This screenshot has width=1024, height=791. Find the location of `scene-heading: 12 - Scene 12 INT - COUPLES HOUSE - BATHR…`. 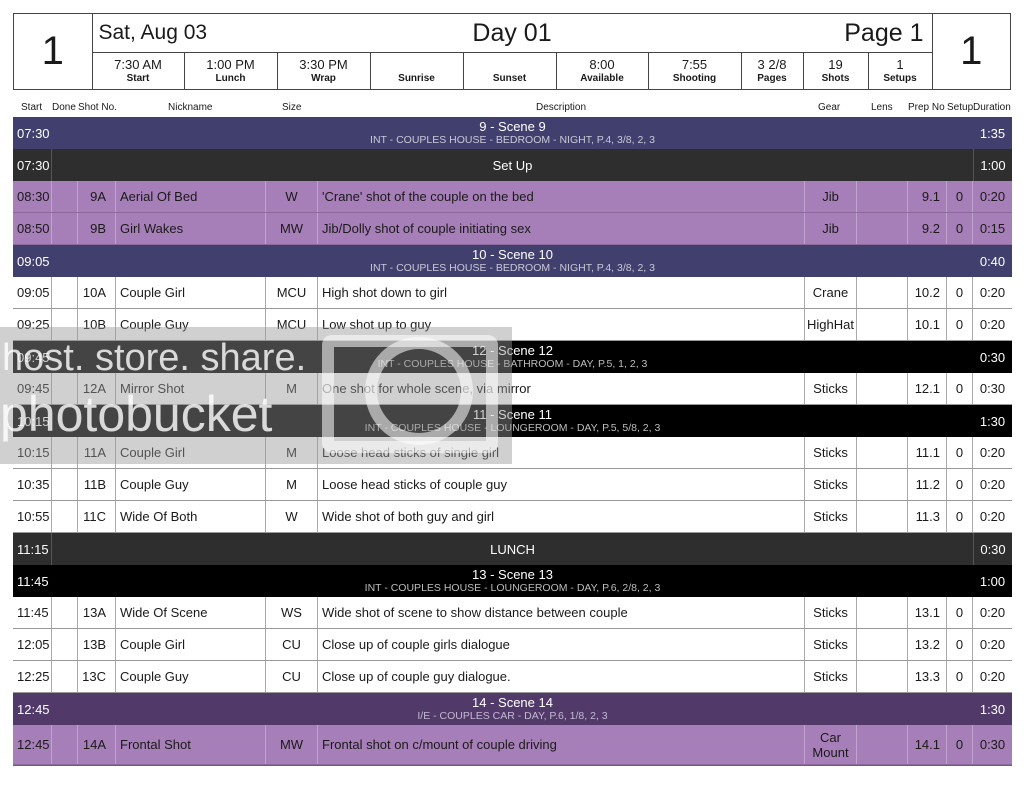

scene-heading: 12 - Scene 12 INT - COUPLES HOUSE - BATHR… is located at coordinates (512, 357).